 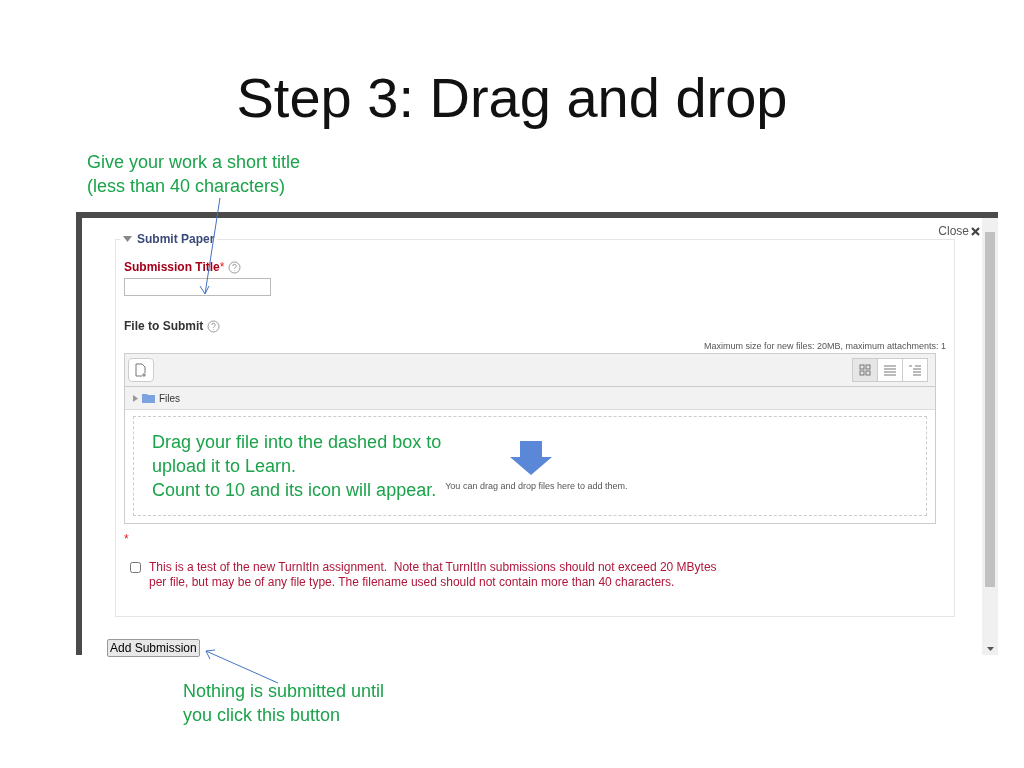 I want to click on folder-icon, so click(x=148, y=398).